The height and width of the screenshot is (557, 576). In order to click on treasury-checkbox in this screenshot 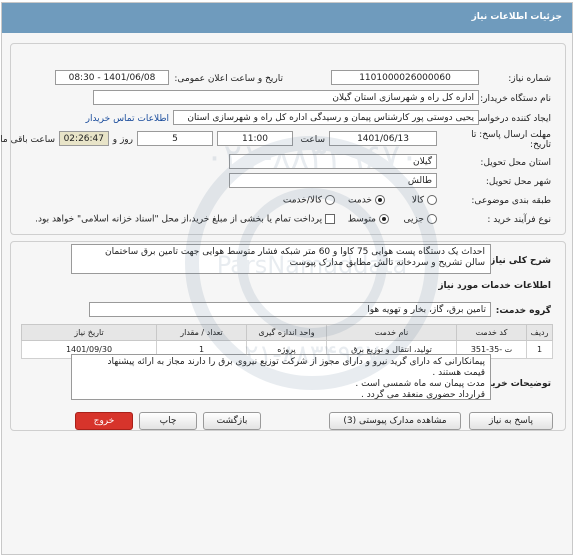, I will do `click(331, 219)`.